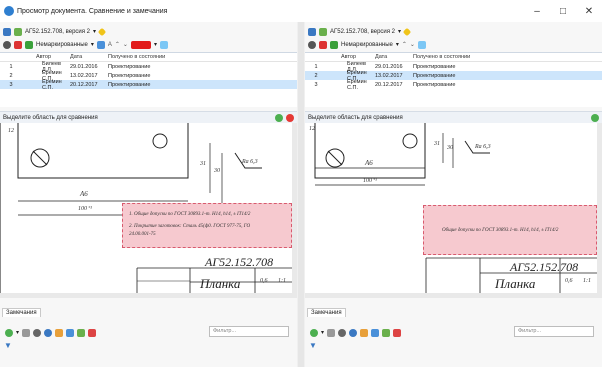 The width and height of the screenshot is (602, 367). Describe the element at coordinates (7, 31) in the screenshot. I see `doc-icon` at that location.